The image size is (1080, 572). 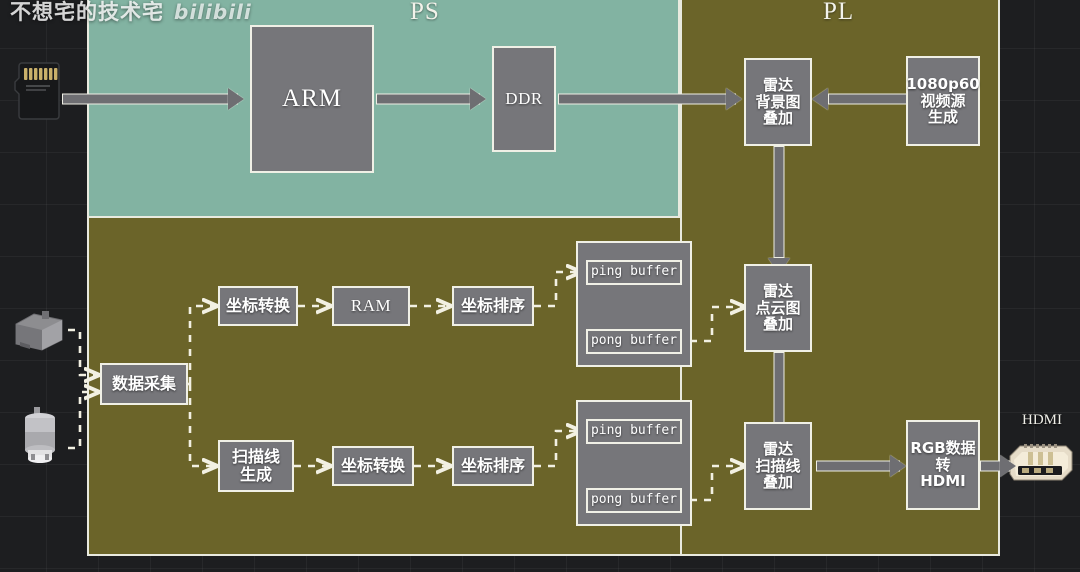 I want to click on block-pong-buffer-1: pong buffer, so click(x=634, y=341).